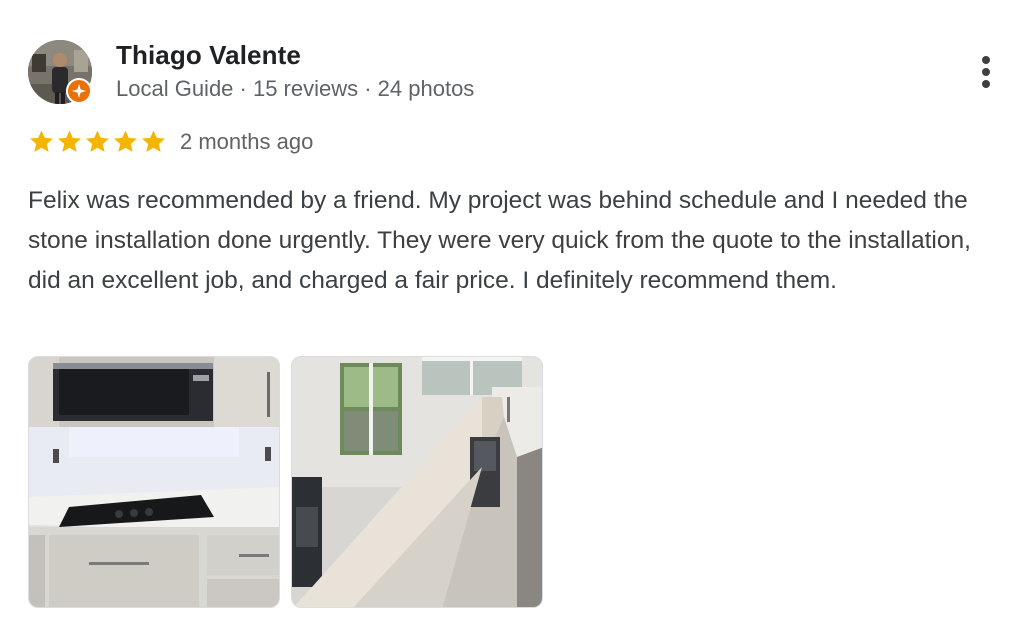  What do you see at coordinates (154, 482) in the screenshot?
I see `review-photo-cooktop` at bounding box center [154, 482].